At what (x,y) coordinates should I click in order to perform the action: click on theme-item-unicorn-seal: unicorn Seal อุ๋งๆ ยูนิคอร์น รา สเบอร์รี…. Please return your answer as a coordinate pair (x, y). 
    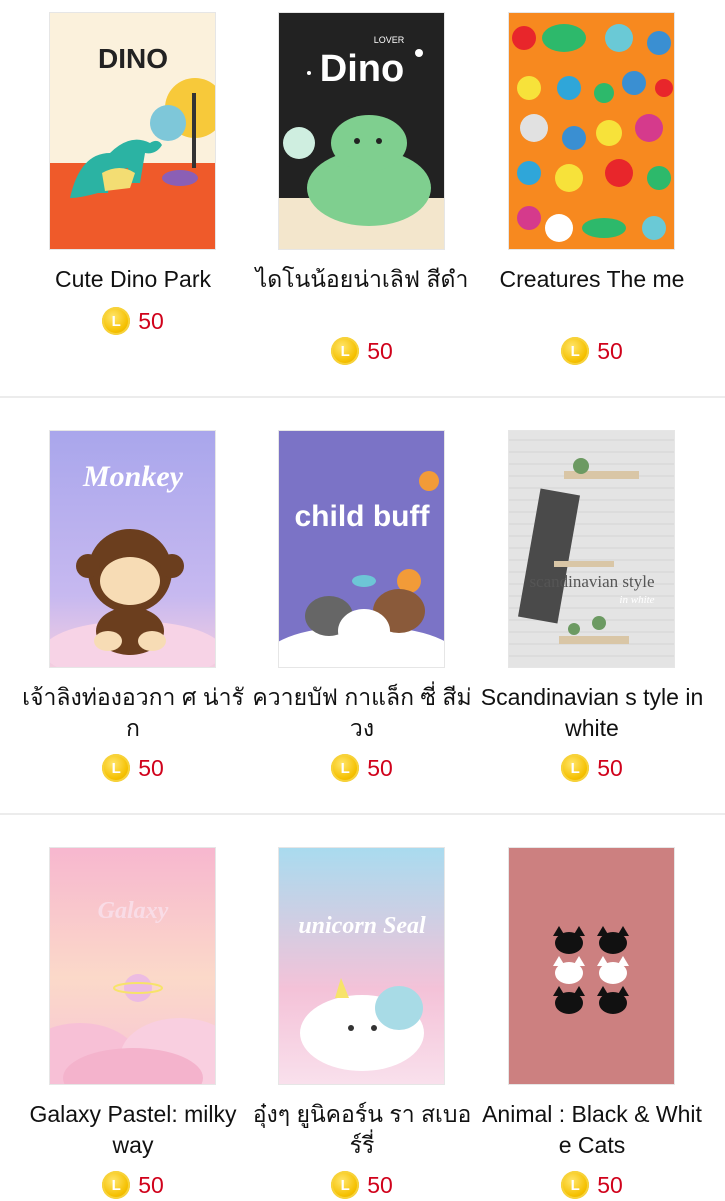
    Looking at the image, I should click on (362, 1007).